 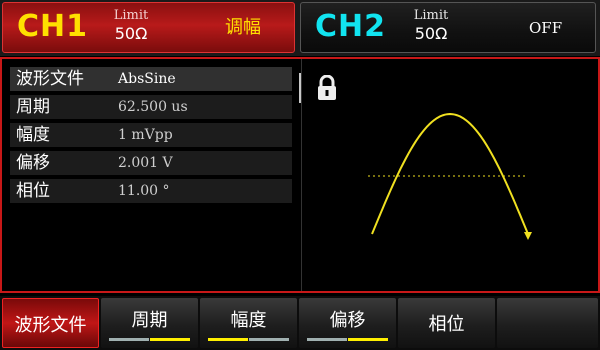 I want to click on softkey-label: 偏移, so click(x=347, y=320).